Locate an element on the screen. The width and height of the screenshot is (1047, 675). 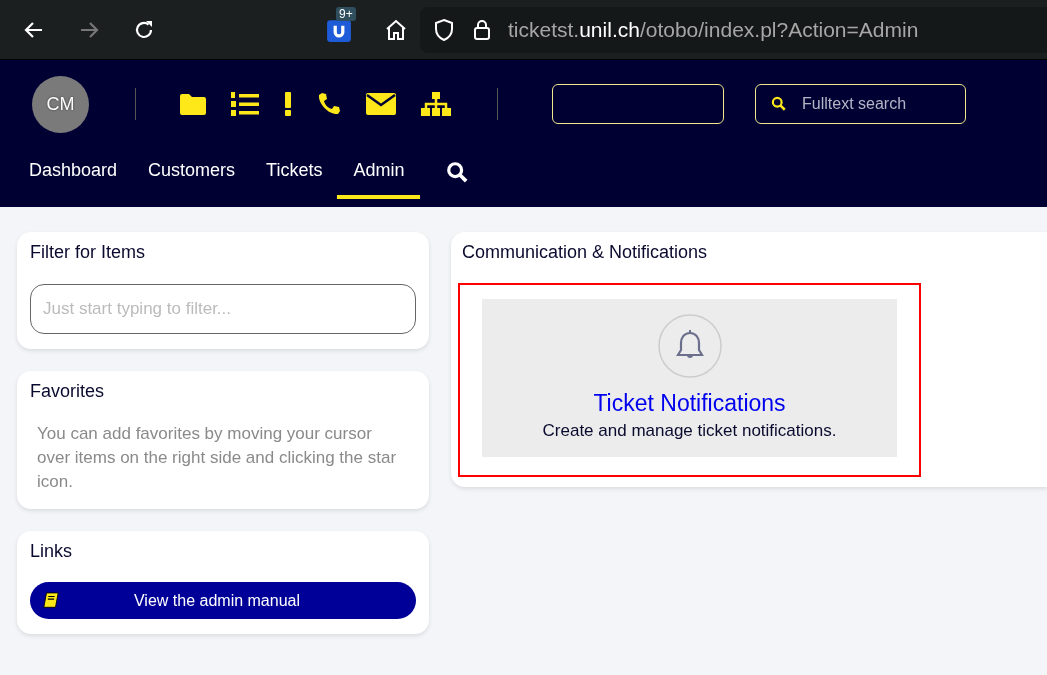
card-title: Favorites is located at coordinates (68, 391).